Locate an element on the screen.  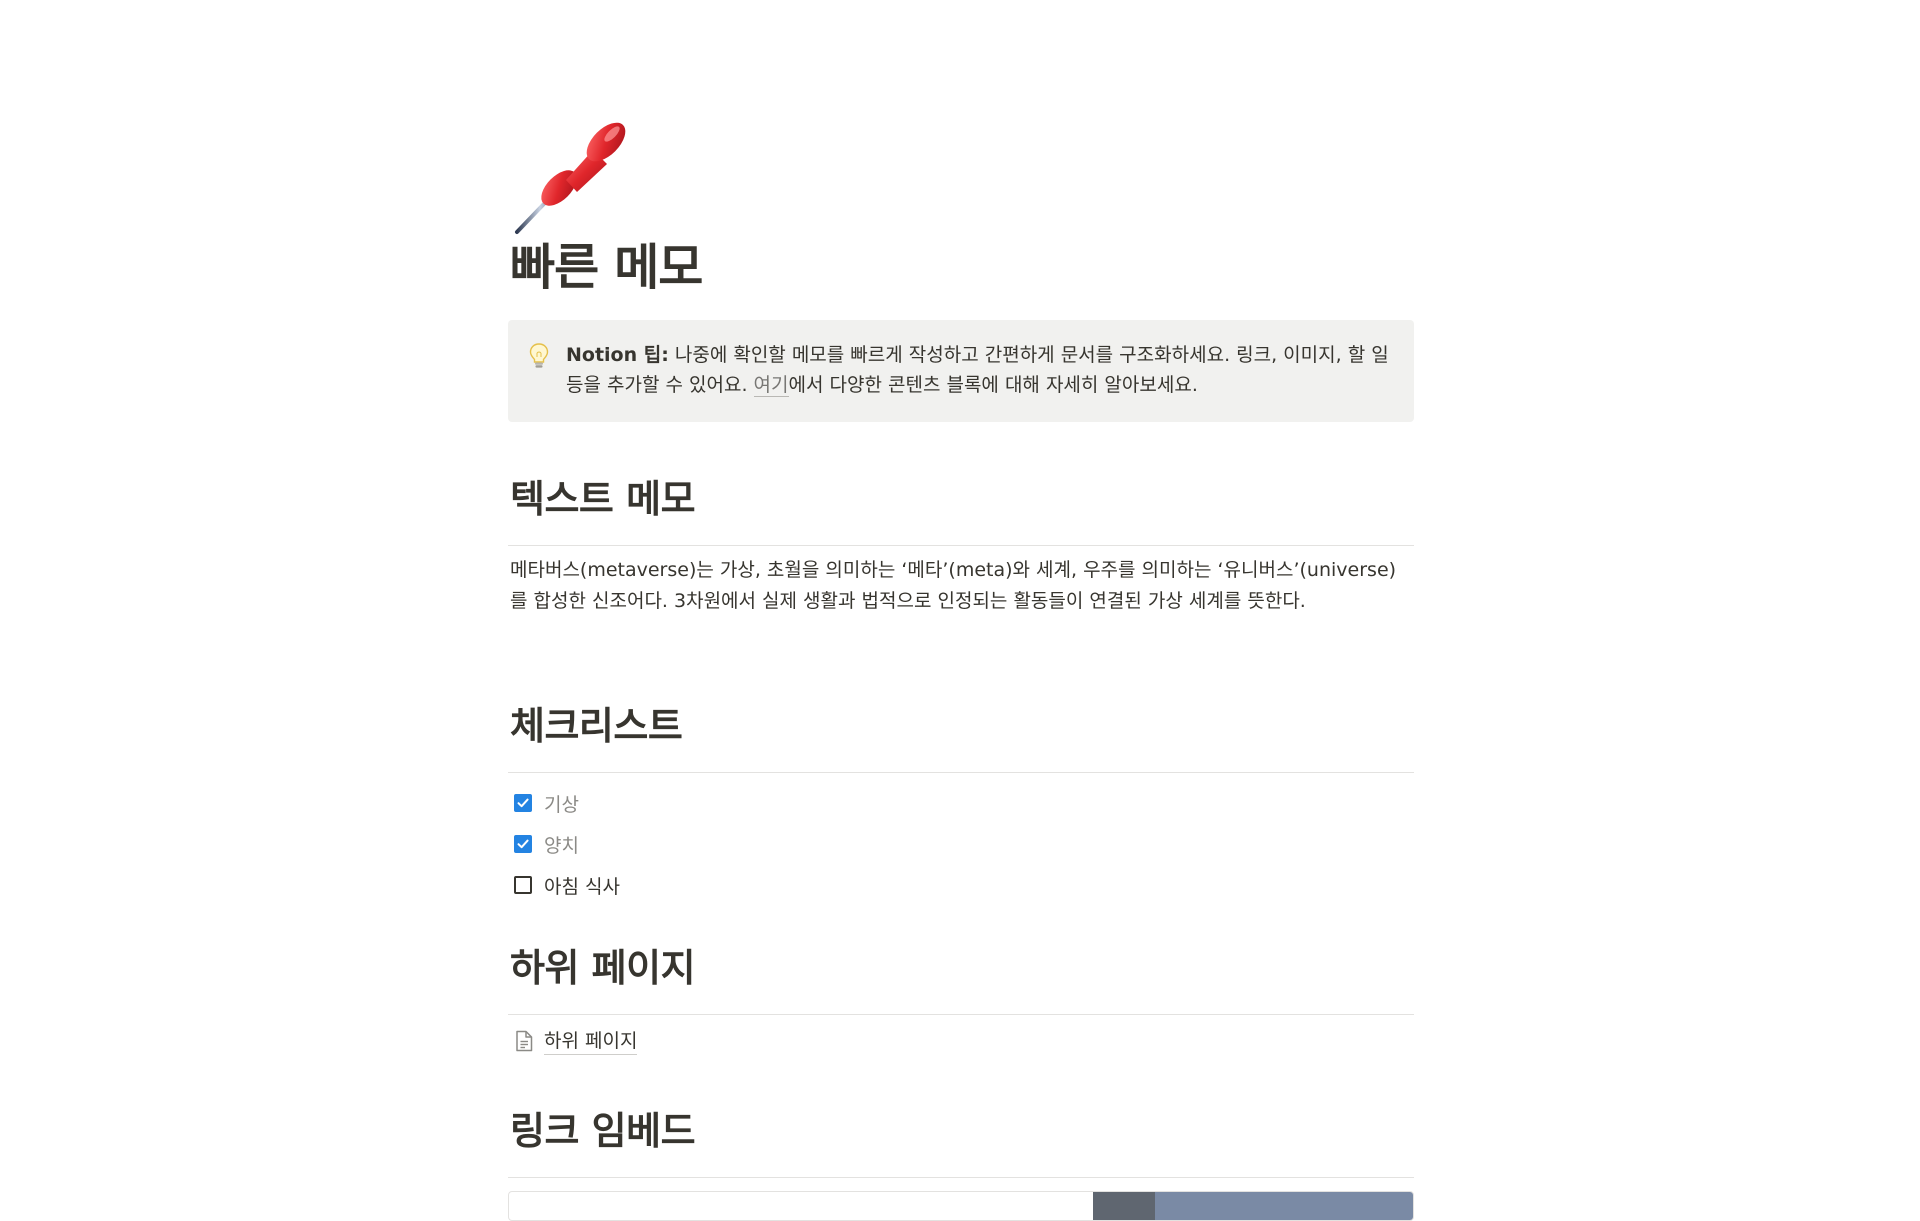
embed-thumbnail is located at coordinates (1253, 1206).